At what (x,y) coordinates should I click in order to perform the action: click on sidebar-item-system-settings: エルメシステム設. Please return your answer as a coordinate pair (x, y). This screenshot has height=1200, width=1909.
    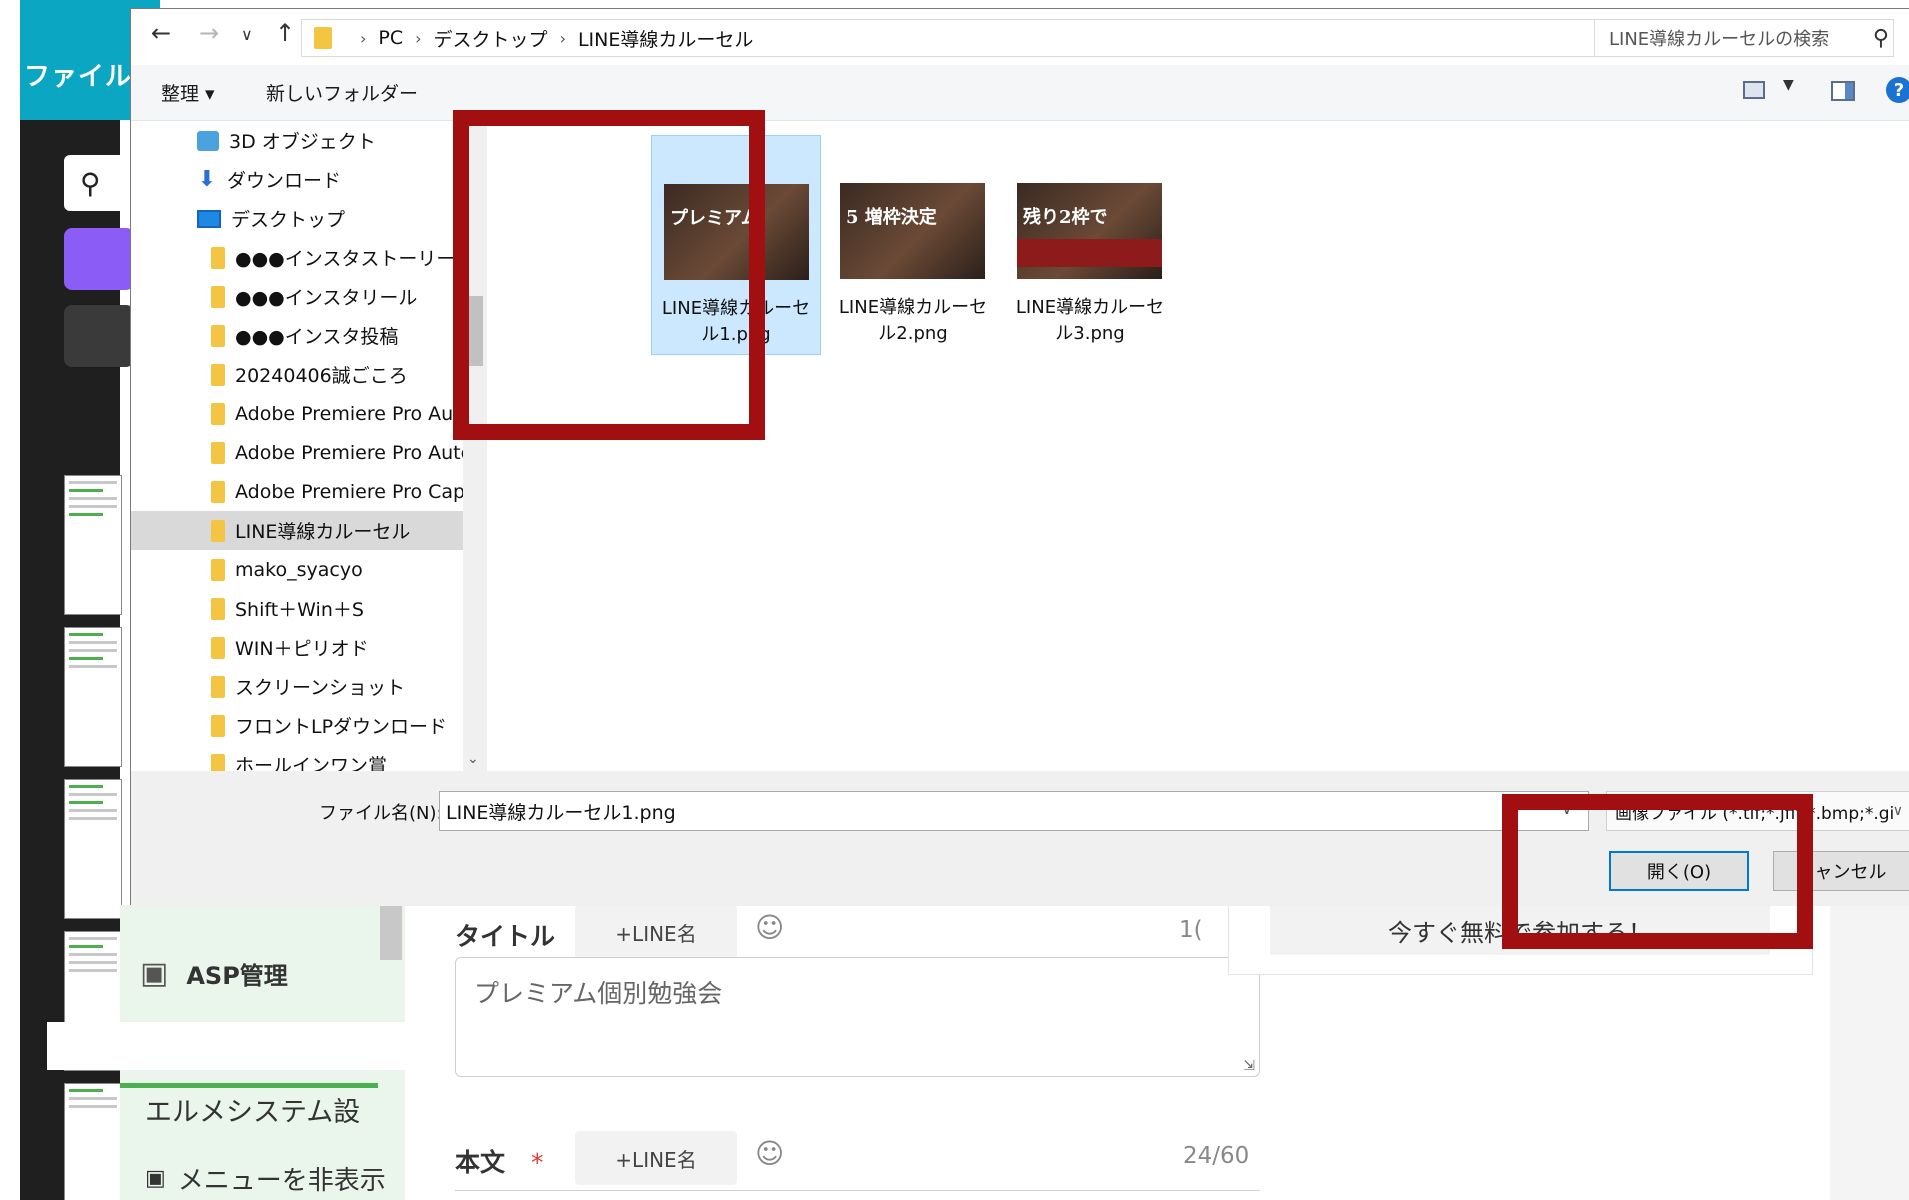
    Looking at the image, I should click on (252, 1109).